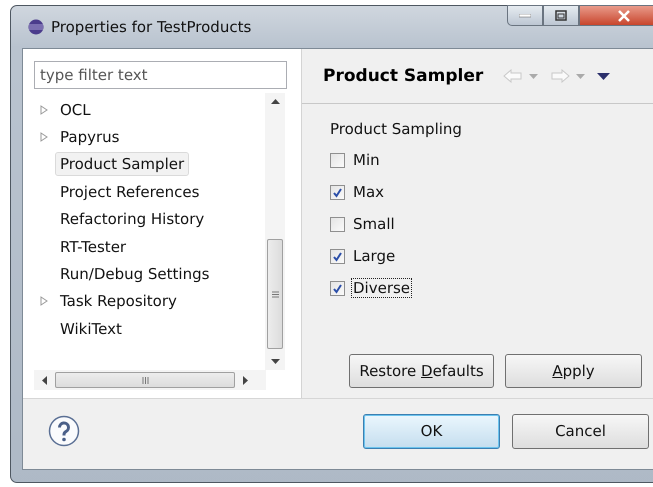 Image resolution: width=653 pixels, height=487 pixels. Describe the element at coordinates (275, 101) in the screenshot. I see `scroll-up-icon` at that location.